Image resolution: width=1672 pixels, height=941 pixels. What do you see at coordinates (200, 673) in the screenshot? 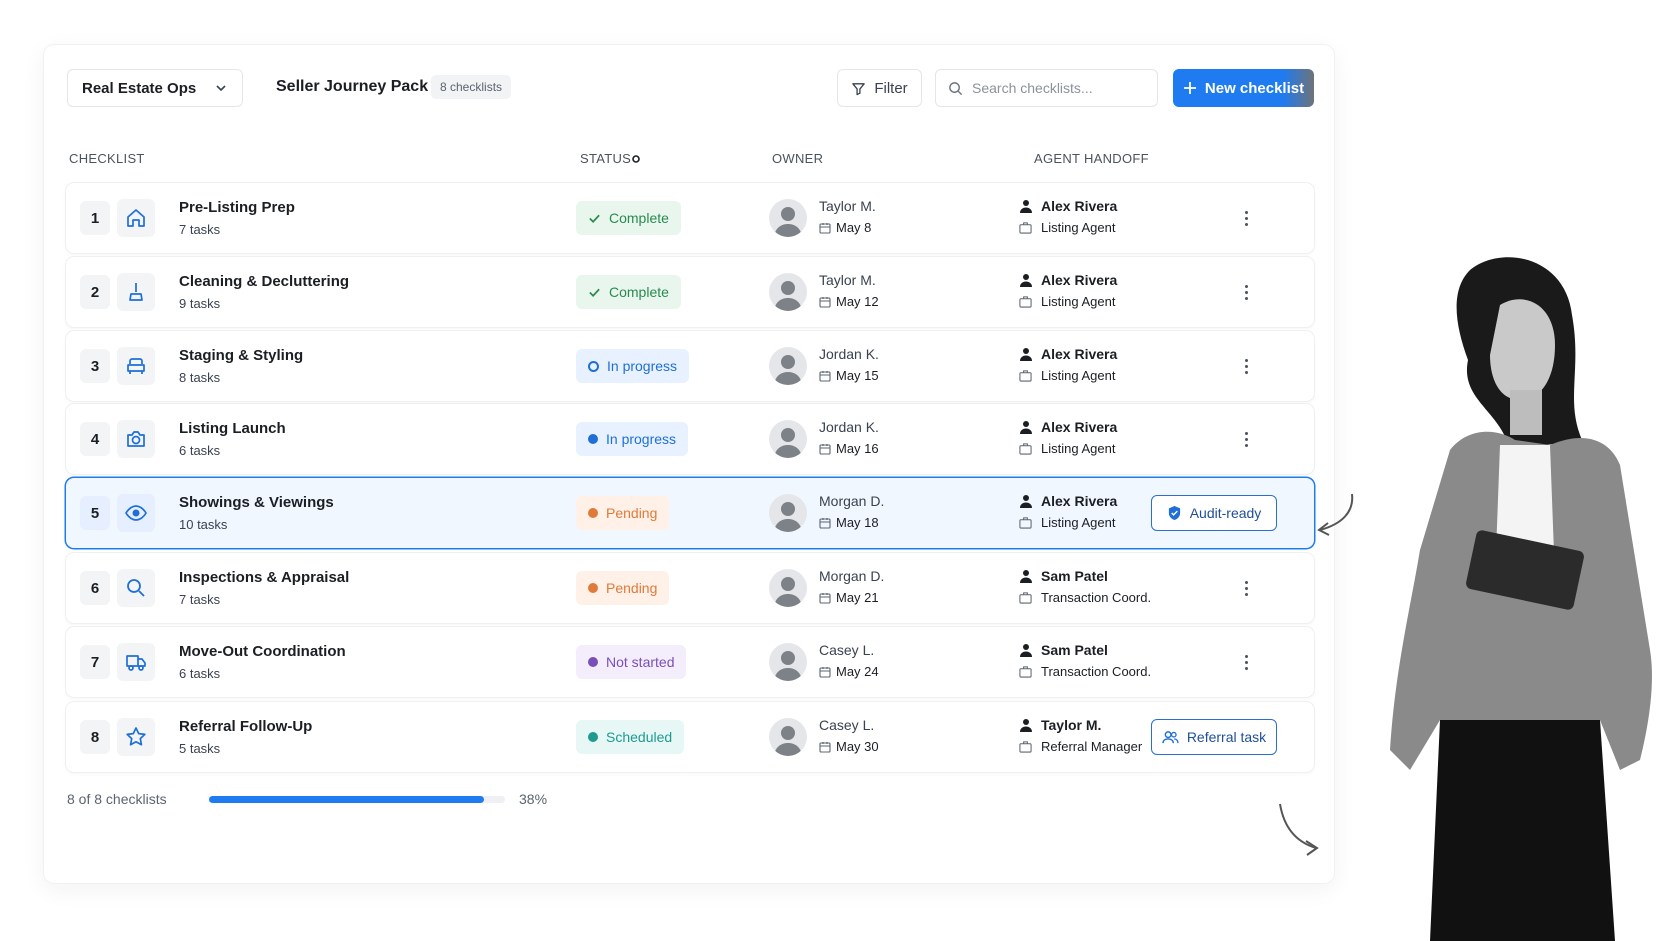
I see `task-count: 6 tasks` at bounding box center [200, 673].